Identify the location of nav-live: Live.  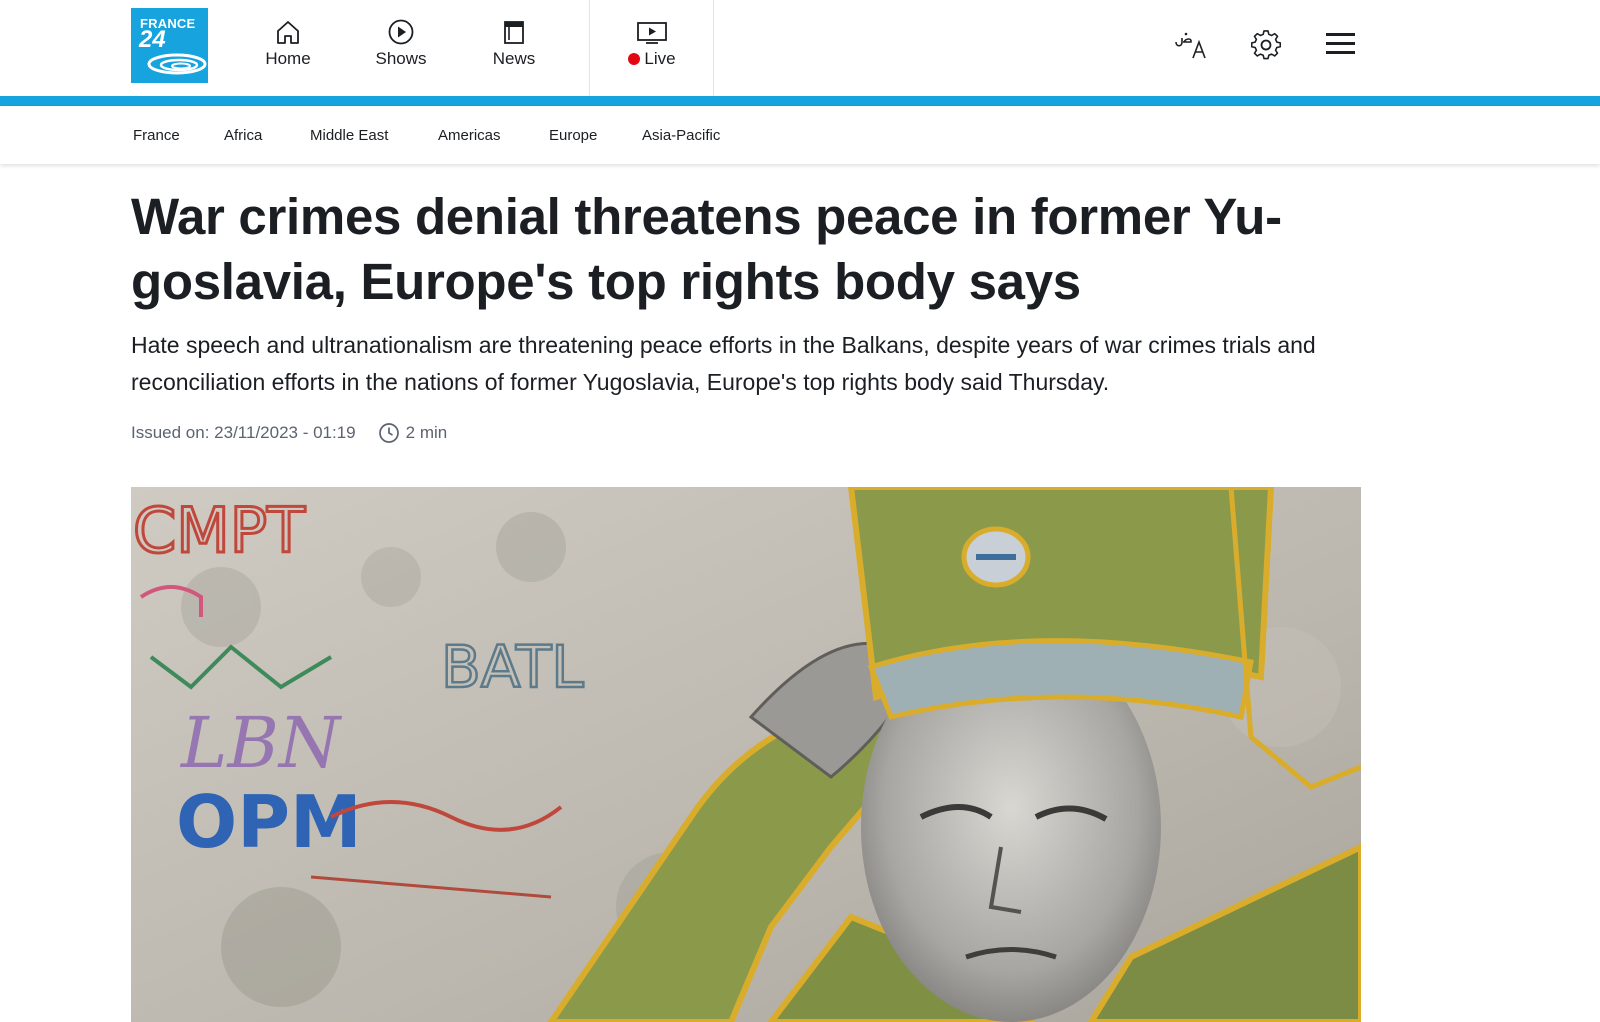
(652, 43).